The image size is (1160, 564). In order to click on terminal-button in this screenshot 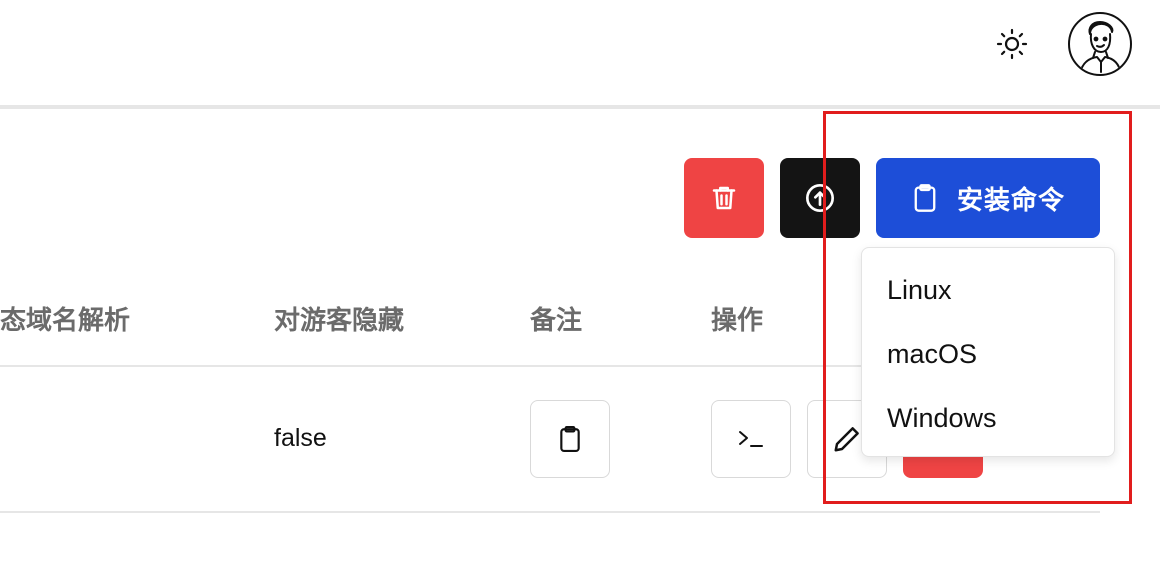, I will do `click(751, 439)`.